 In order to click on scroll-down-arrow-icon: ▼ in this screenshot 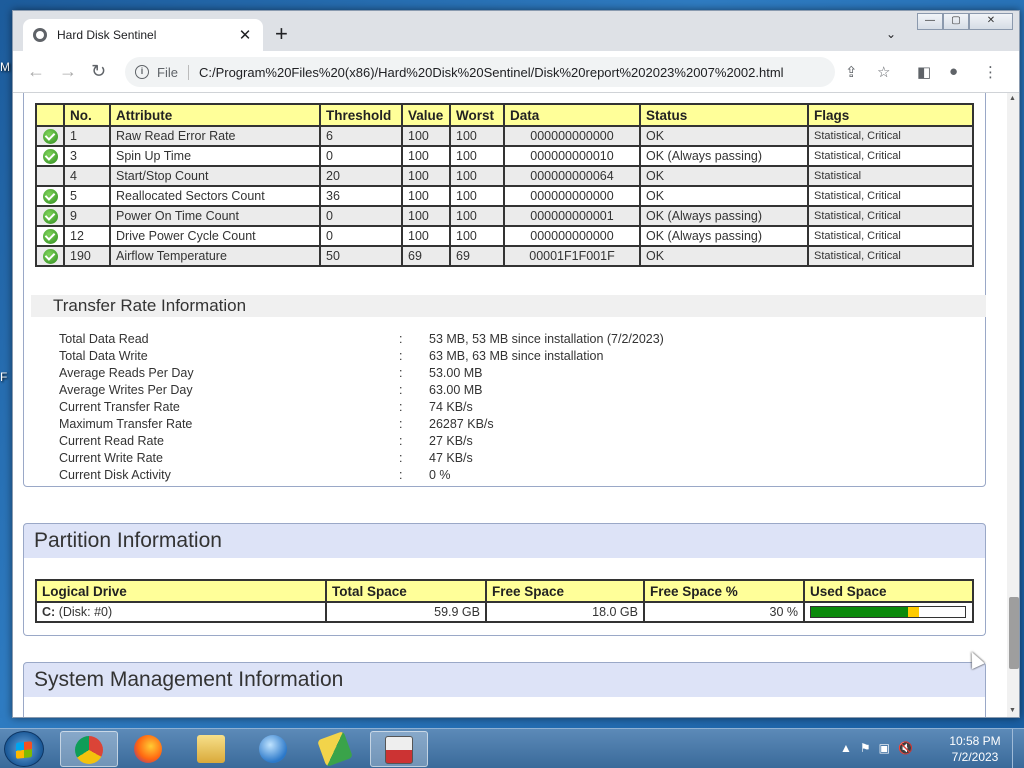, I will do `click(1012, 710)`.